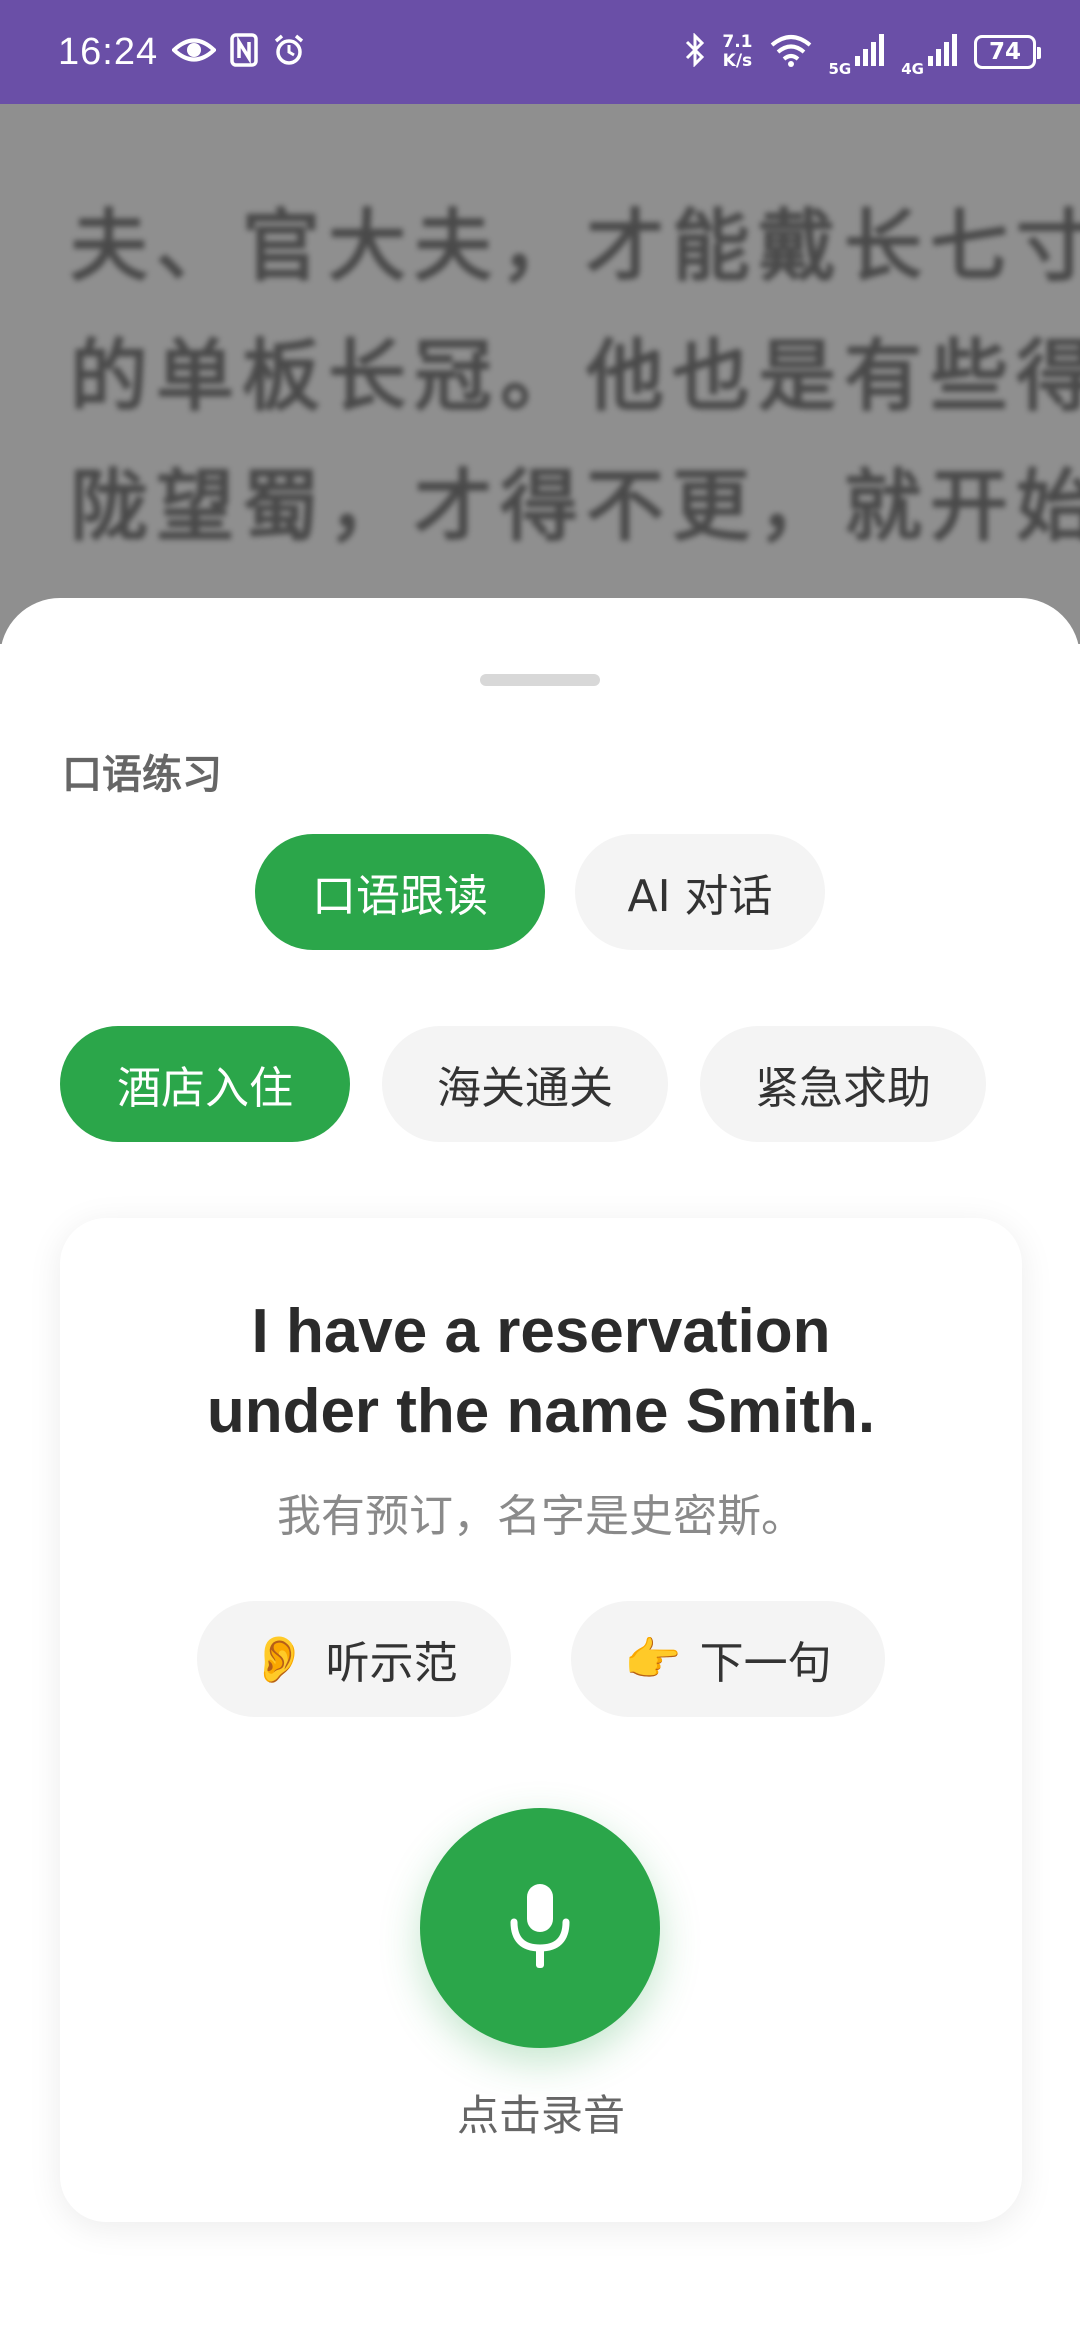 This screenshot has height=2340, width=1080. I want to click on battery-indicator: 74, so click(1007, 52).